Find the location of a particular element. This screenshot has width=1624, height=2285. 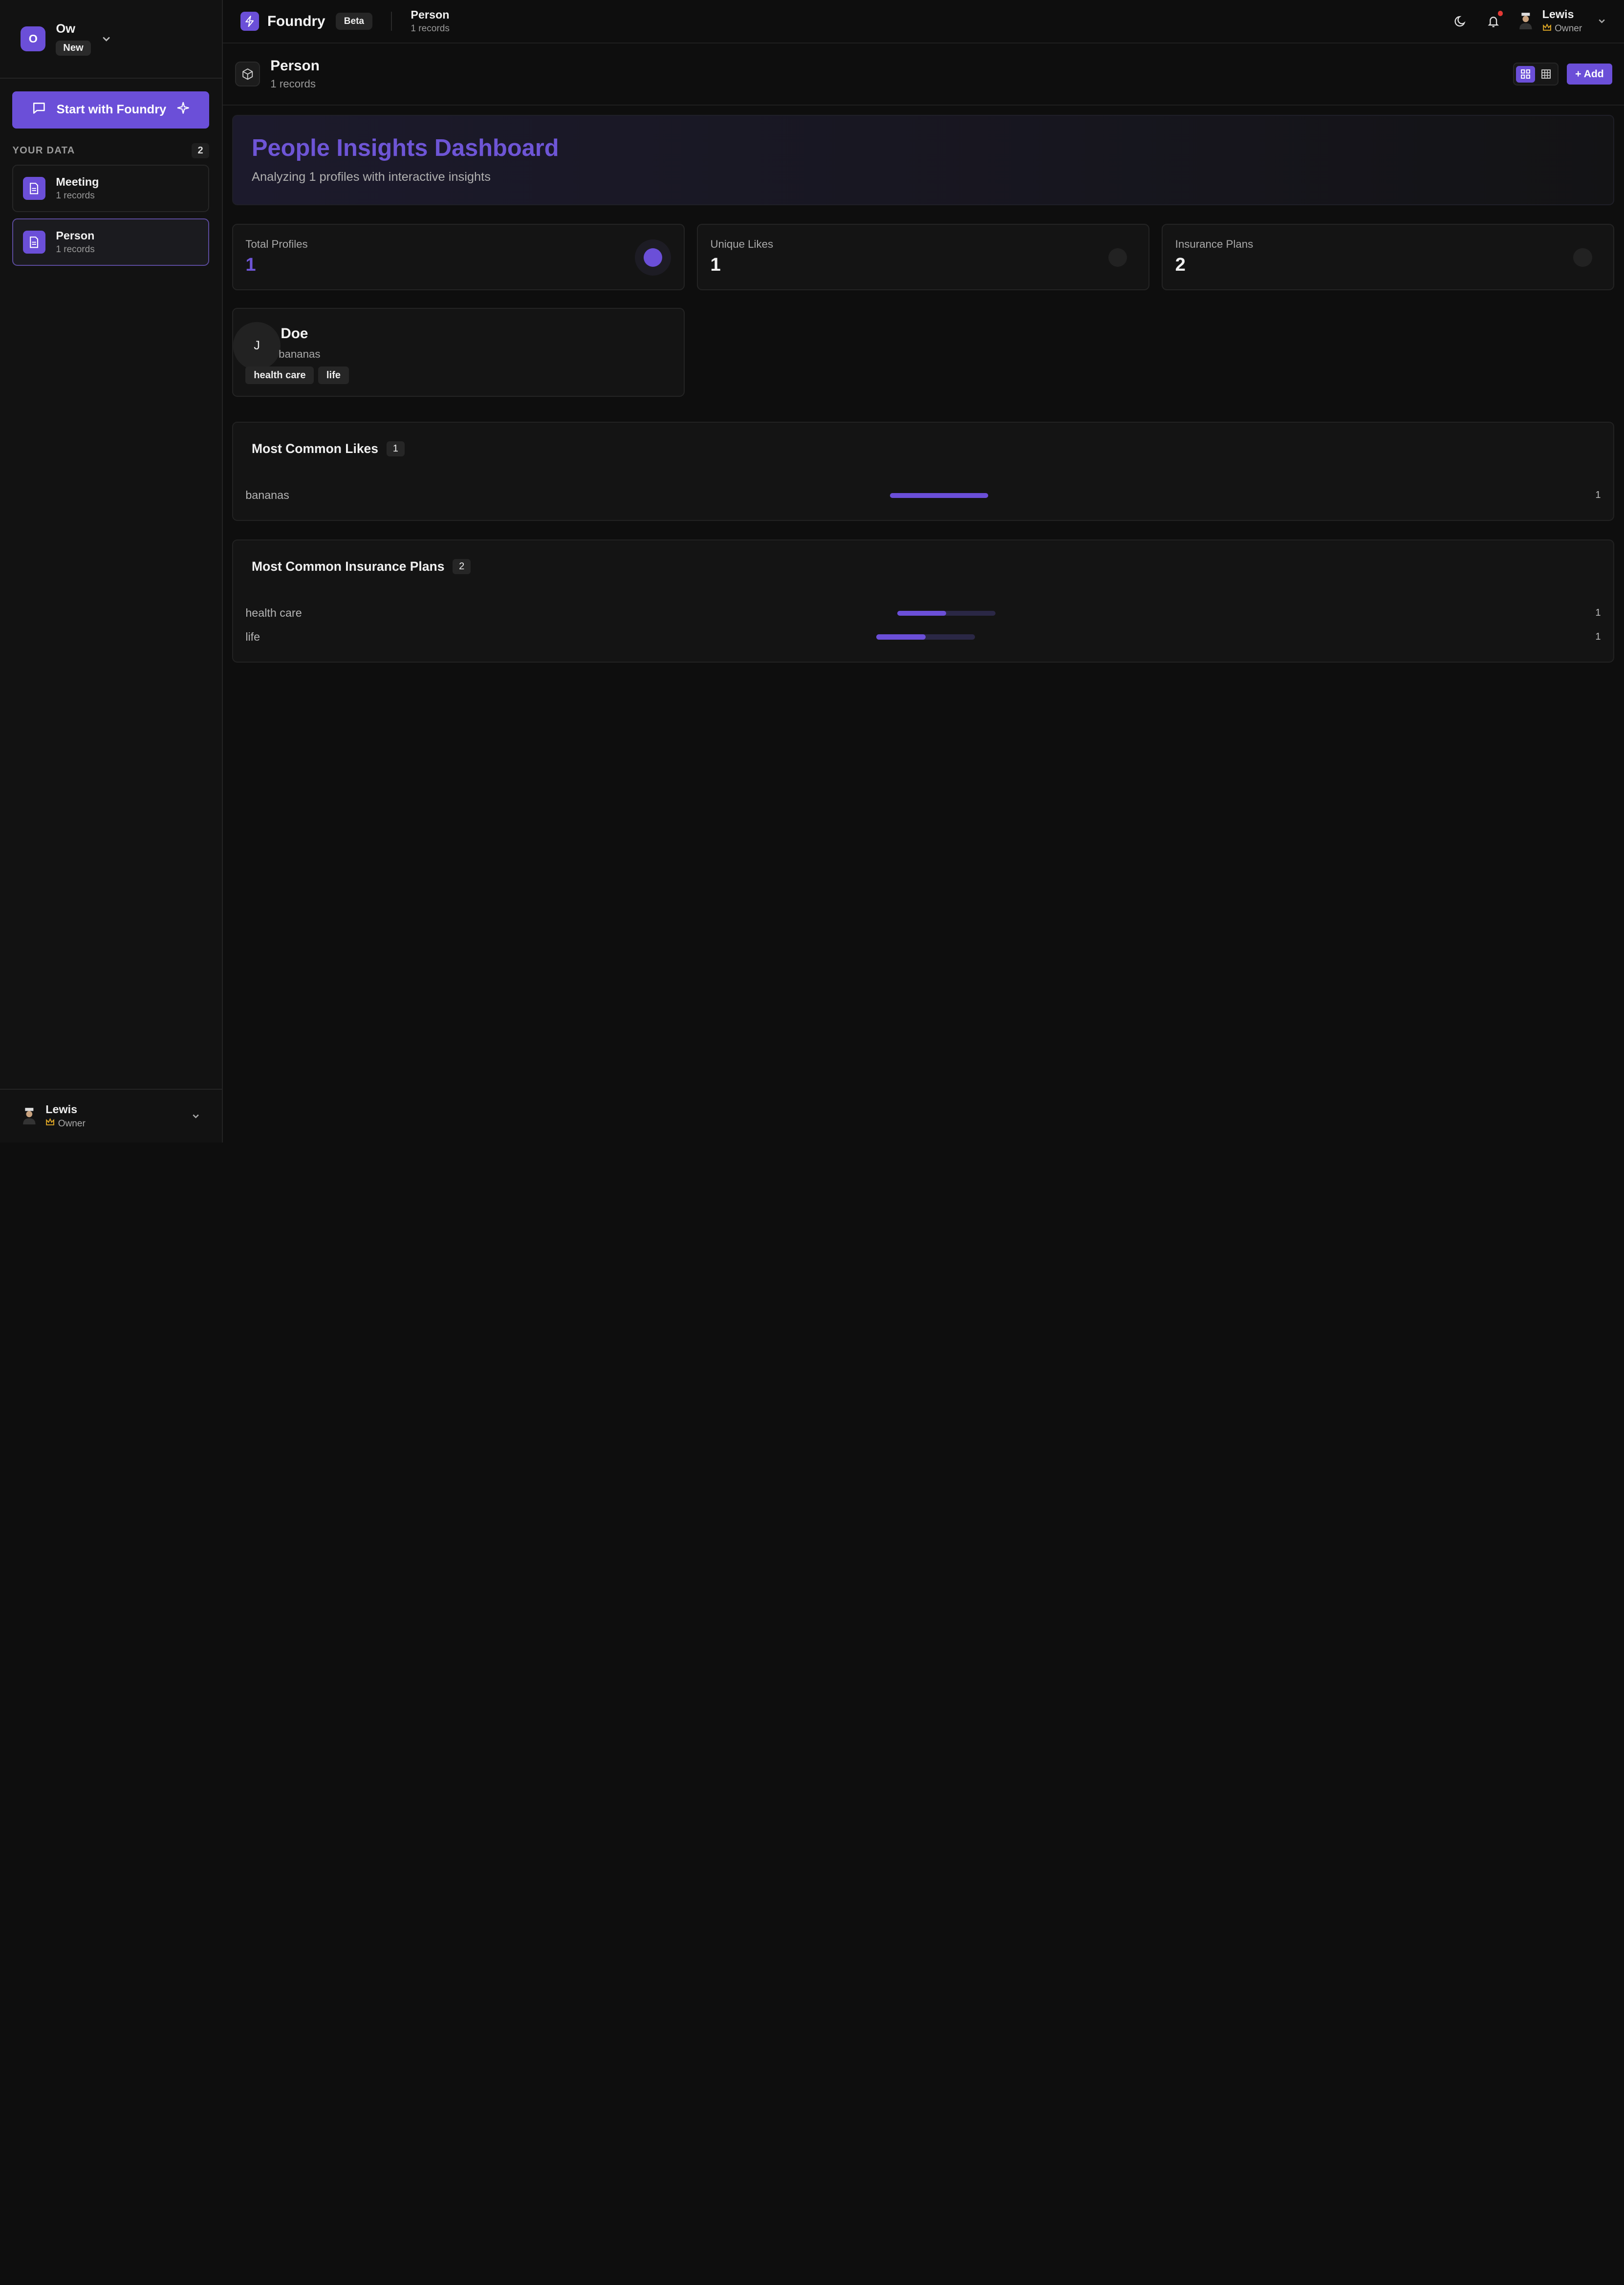

sidebar-user-menu: Lewis Owner is located at coordinates (111, 1115).